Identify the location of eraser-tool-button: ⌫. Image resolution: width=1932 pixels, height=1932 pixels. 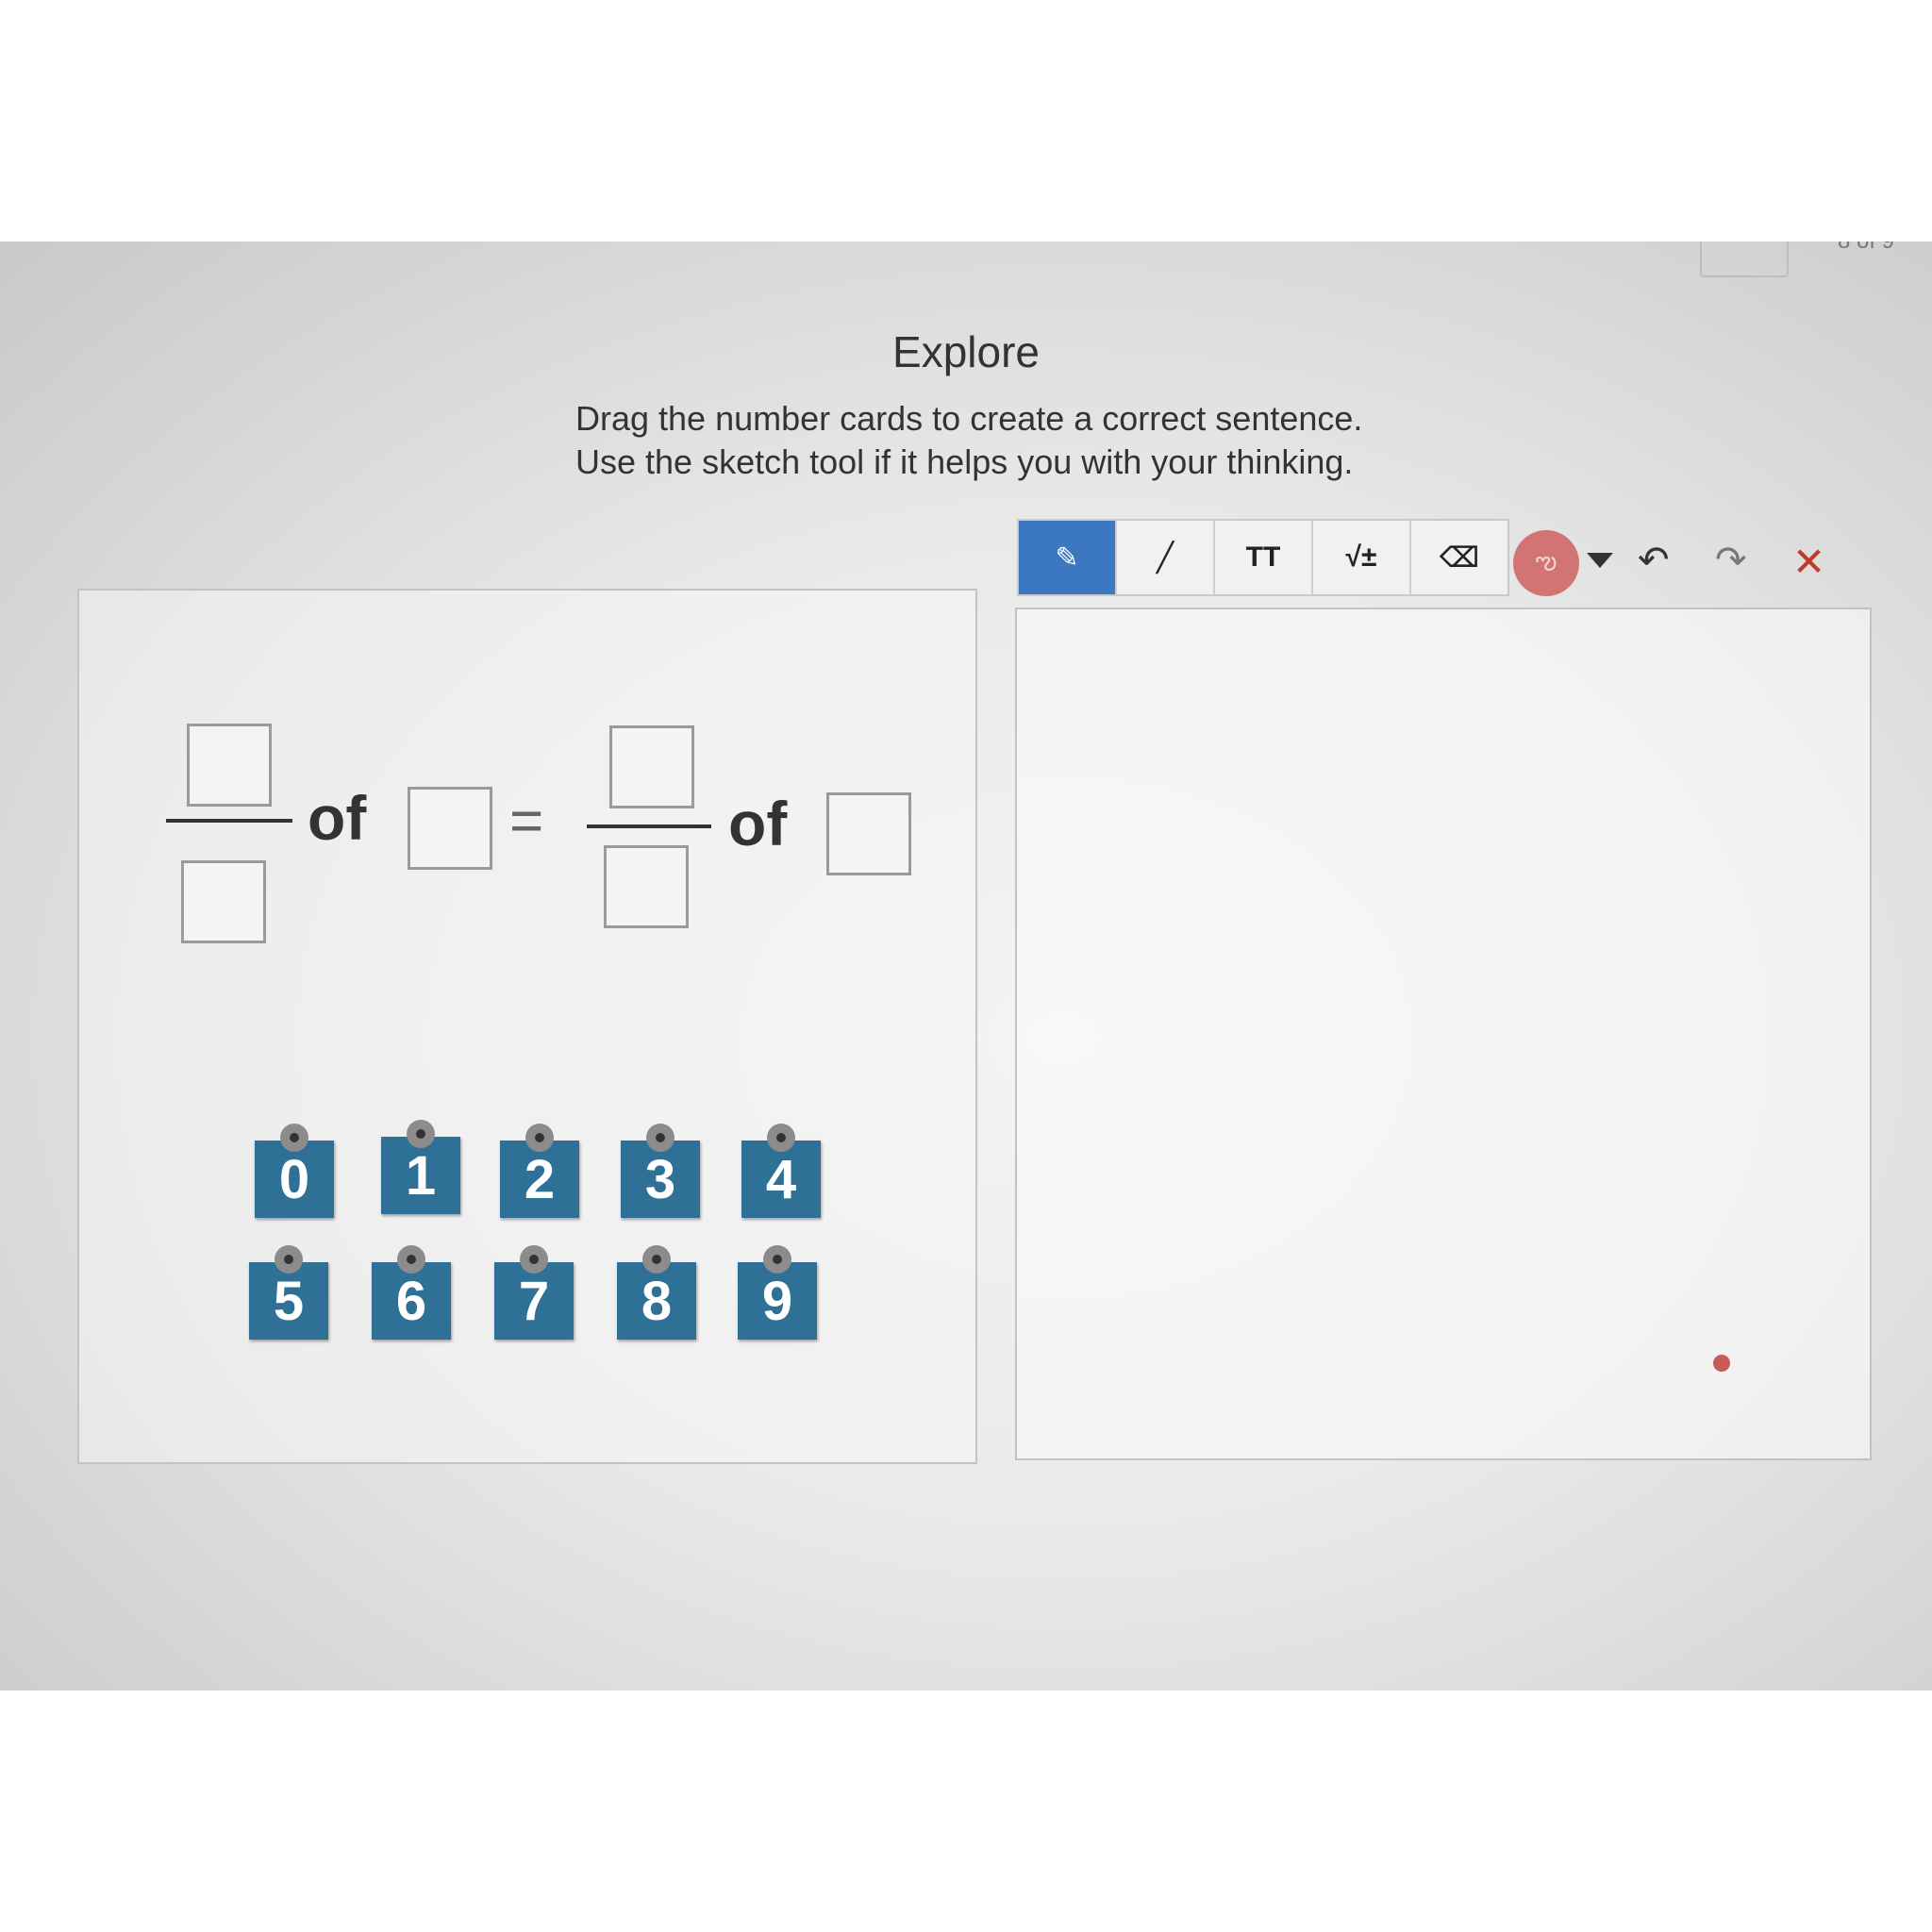
(1459, 557).